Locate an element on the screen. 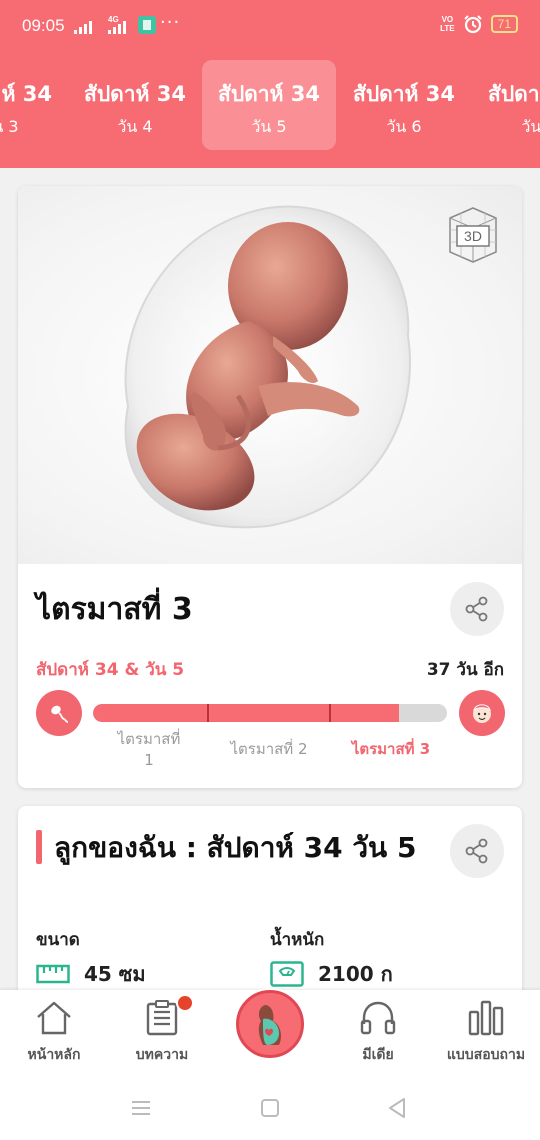  app-header: 09:05 4G ··· VOLTE 71 สัปดาห์ 34 วัน 3 is located at coordinates (270, 84).